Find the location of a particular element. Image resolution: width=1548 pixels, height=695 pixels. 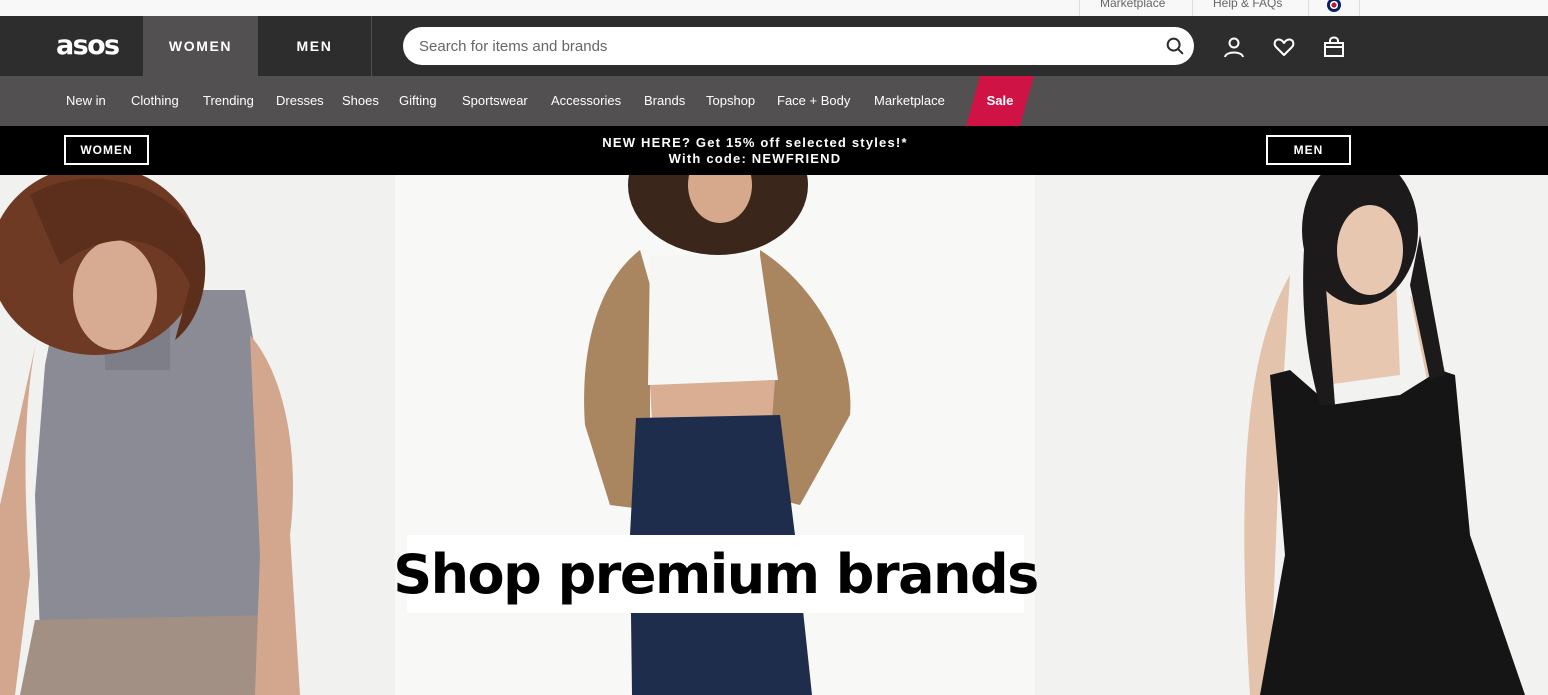

search-input is located at coordinates (784, 46).